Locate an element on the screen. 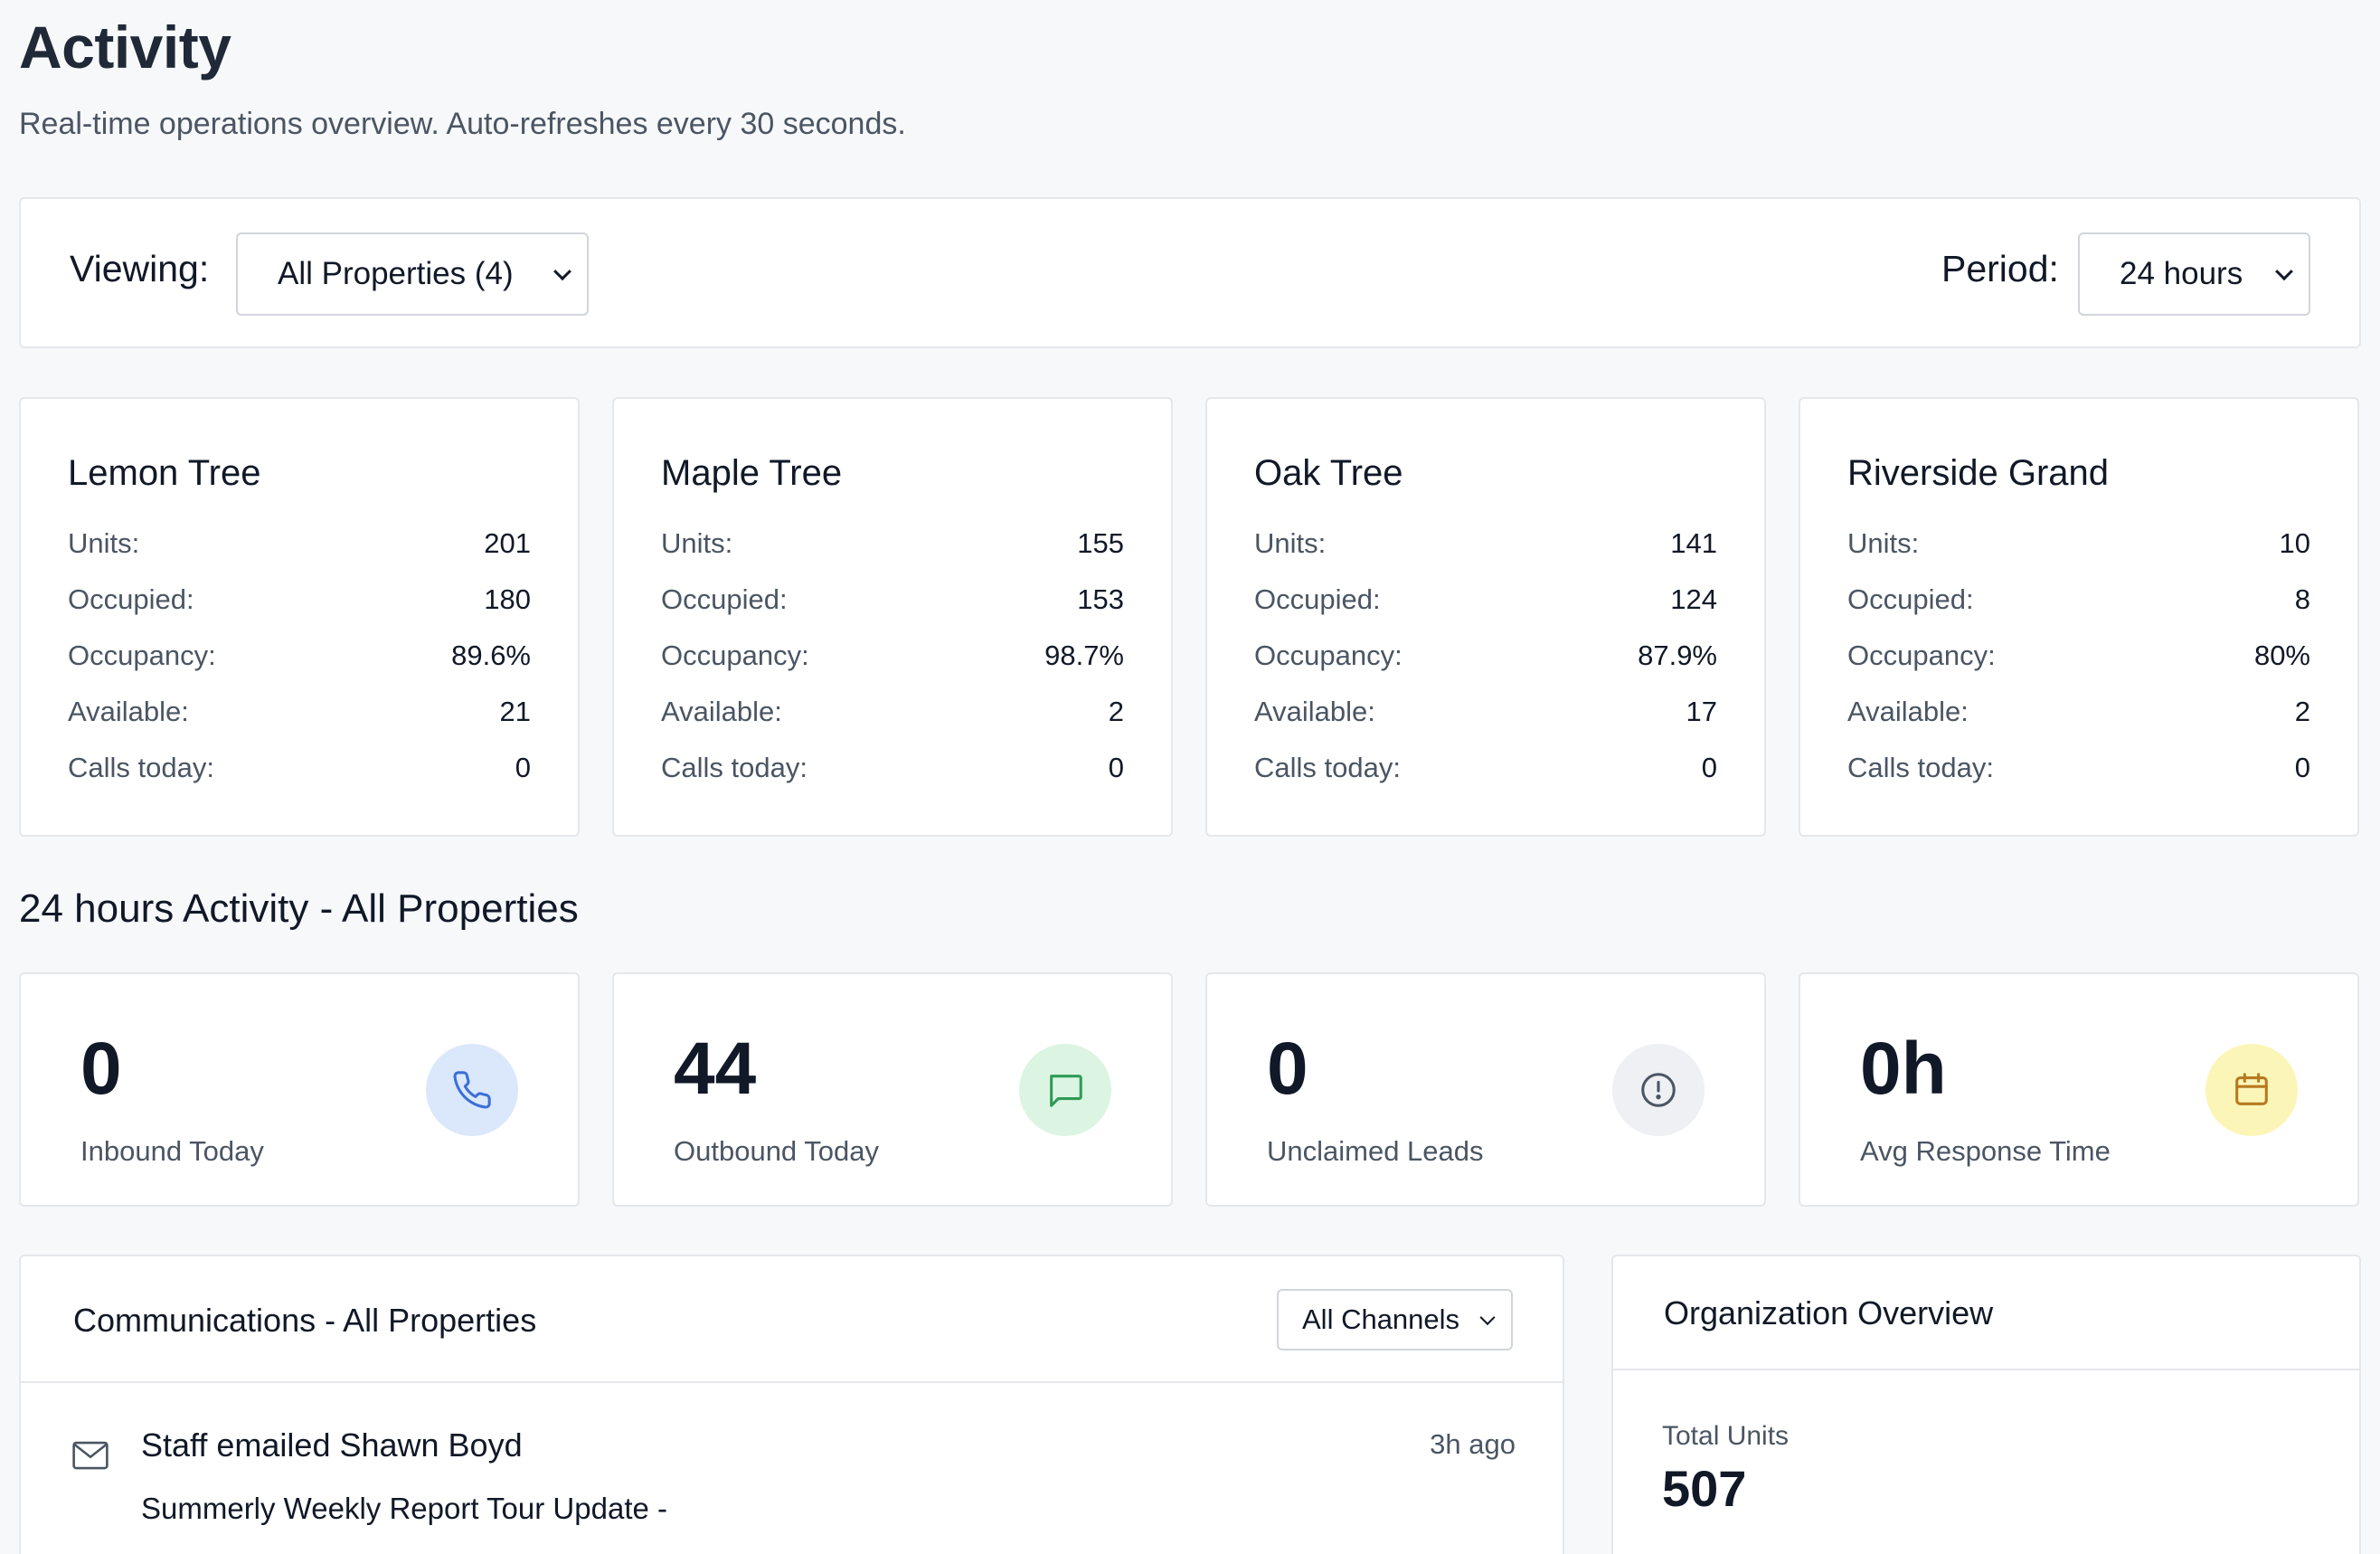  property-name: Oak Tree is located at coordinates (1328, 473).